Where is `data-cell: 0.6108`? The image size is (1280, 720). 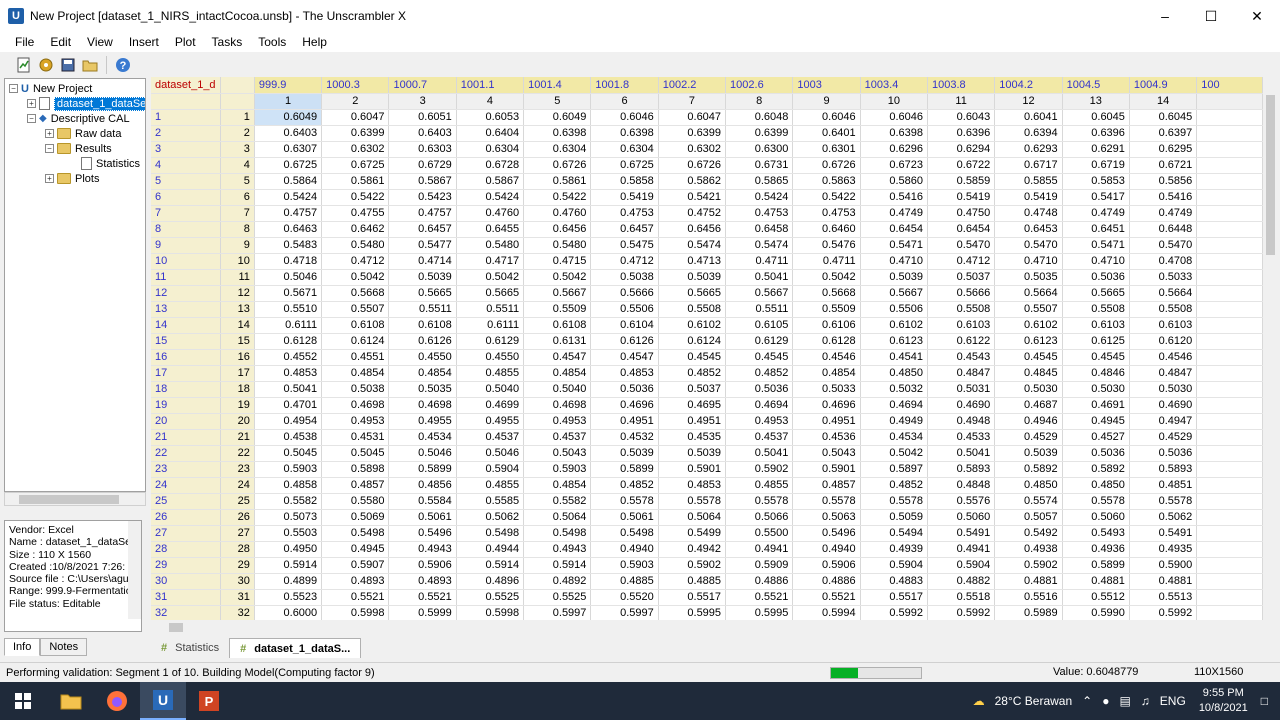
data-cell: 0.6108 is located at coordinates (557, 325).